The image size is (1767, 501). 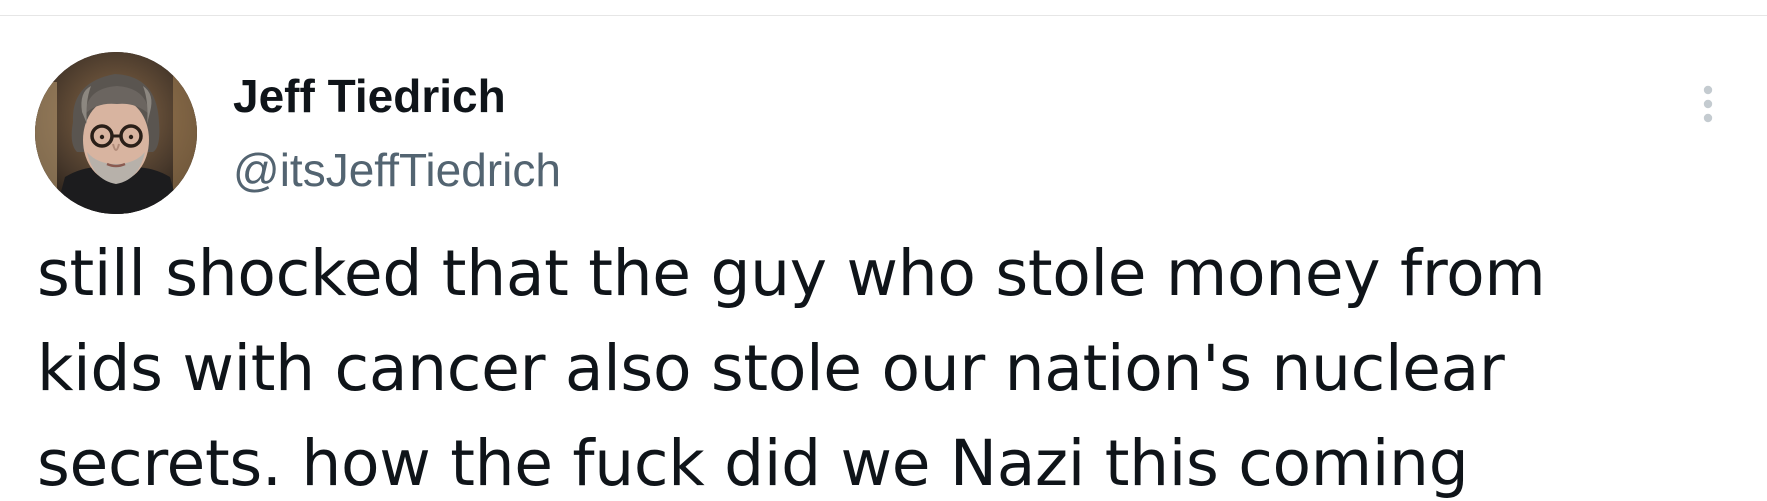 I want to click on author-display-name: Jeff Tiedrich, so click(x=369, y=96).